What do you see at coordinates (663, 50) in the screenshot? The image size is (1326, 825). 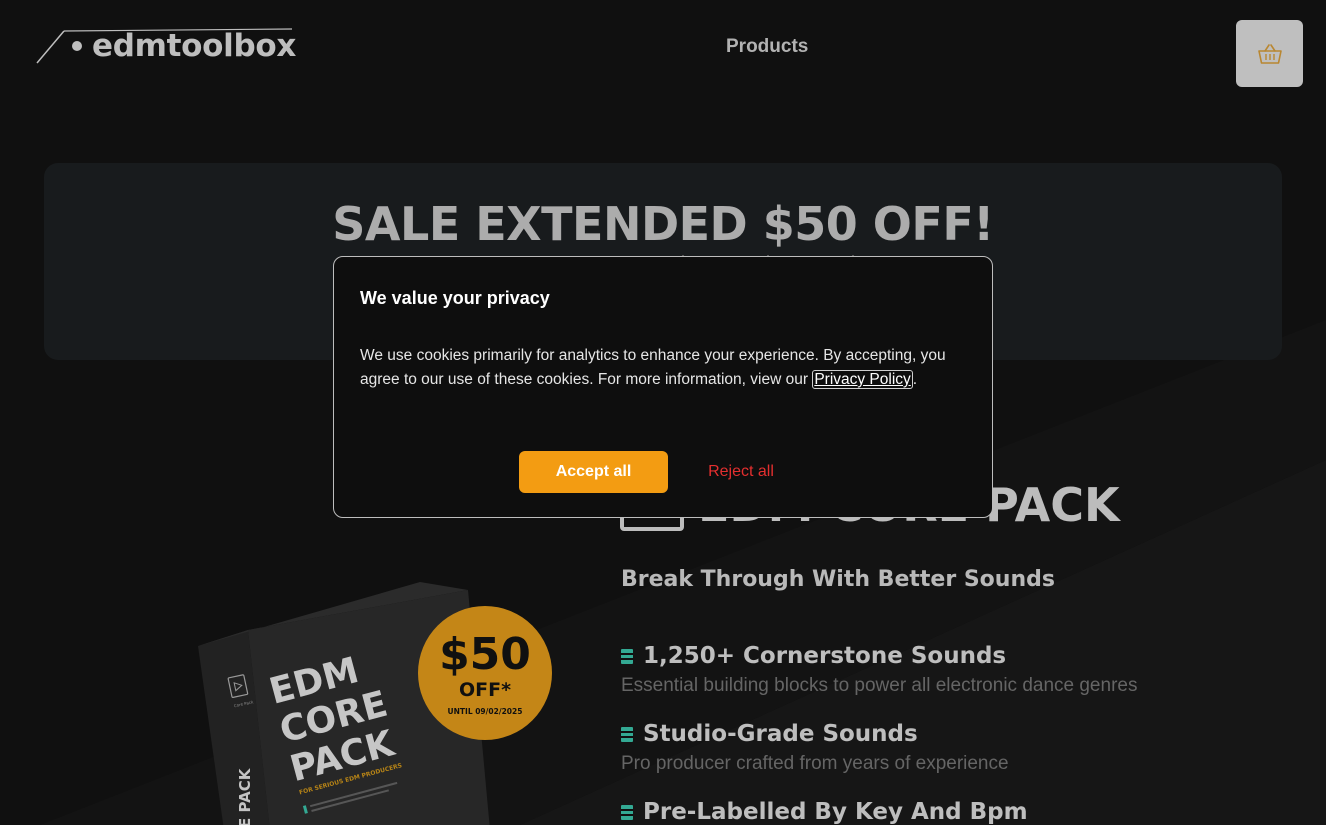 I see `site-header: edmtoolbox Products` at bounding box center [663, 50].